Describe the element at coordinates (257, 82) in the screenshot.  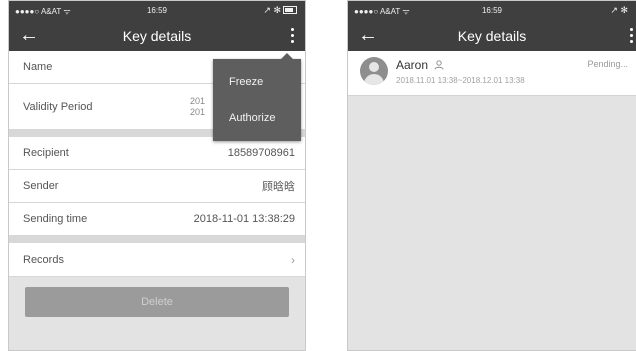
I see `menu-item-freeze: Freeze` at that location.